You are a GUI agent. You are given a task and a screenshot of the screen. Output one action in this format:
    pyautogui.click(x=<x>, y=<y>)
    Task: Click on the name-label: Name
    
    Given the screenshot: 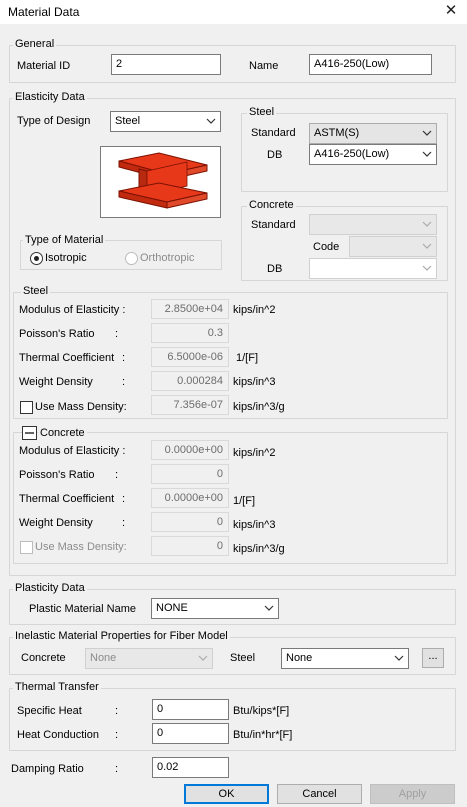 What is the action you would take?
    pyautogui.click(x=264, y=66)
    